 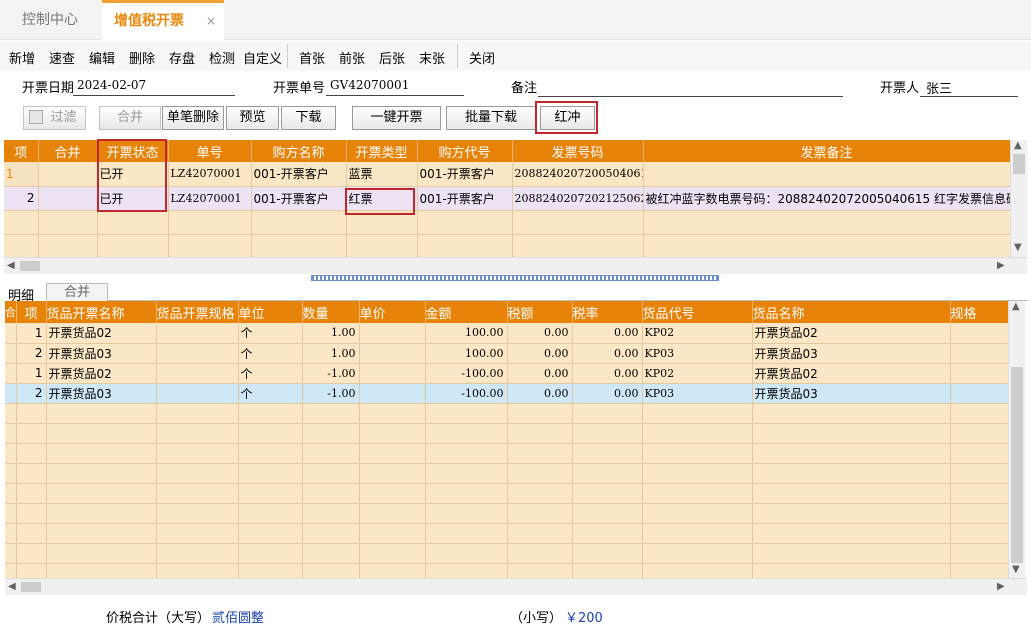 I want to click on col-header-unit: 单位, so click(x=270, y=312).